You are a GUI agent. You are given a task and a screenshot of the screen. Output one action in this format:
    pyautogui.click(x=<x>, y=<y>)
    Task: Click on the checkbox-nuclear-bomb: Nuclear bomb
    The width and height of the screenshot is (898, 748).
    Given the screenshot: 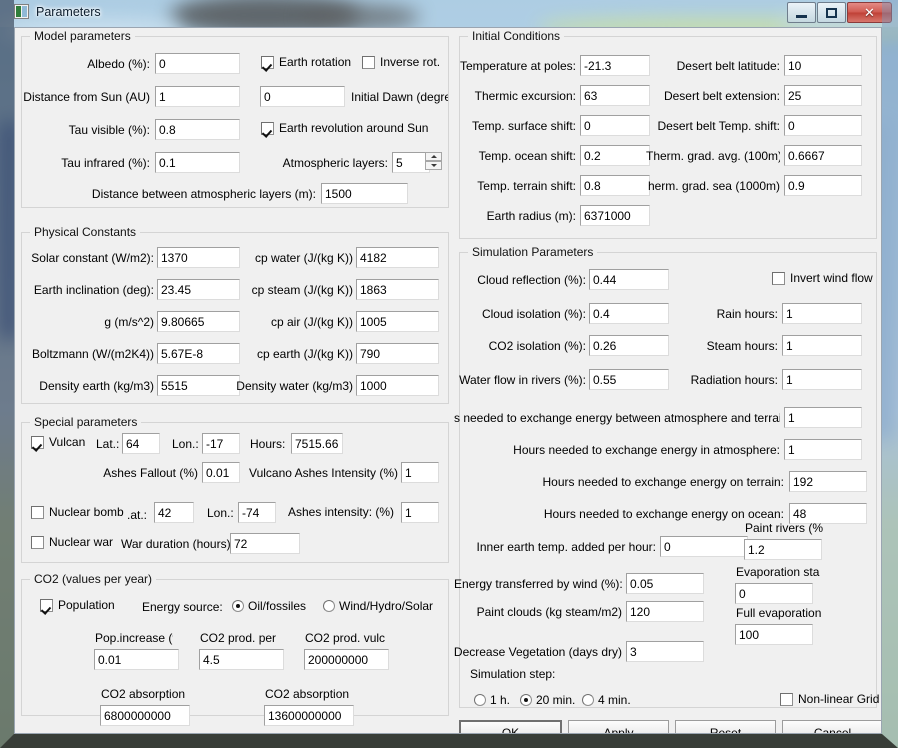 What is the action you would take?
    pyautogui.click(x=77, y=512)
    